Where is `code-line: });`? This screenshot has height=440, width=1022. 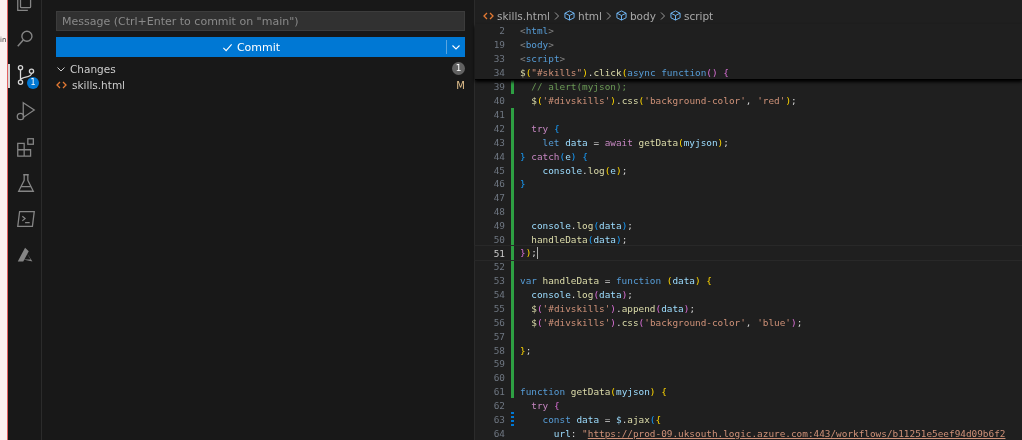 code-line: }); is located at coordinates (528, 253).